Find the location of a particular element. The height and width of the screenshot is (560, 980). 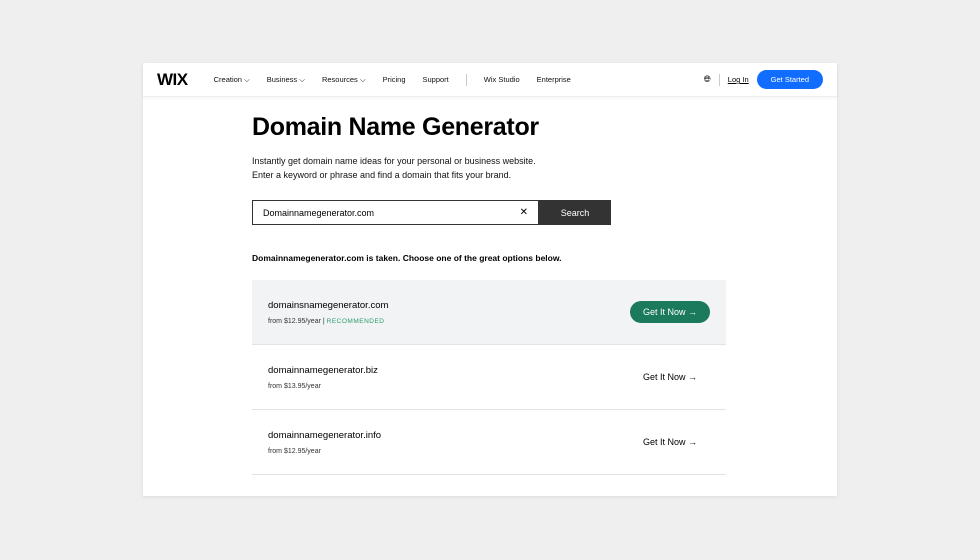

domain-name: domainnamegenerator.info is located at coordinates (325, 435).